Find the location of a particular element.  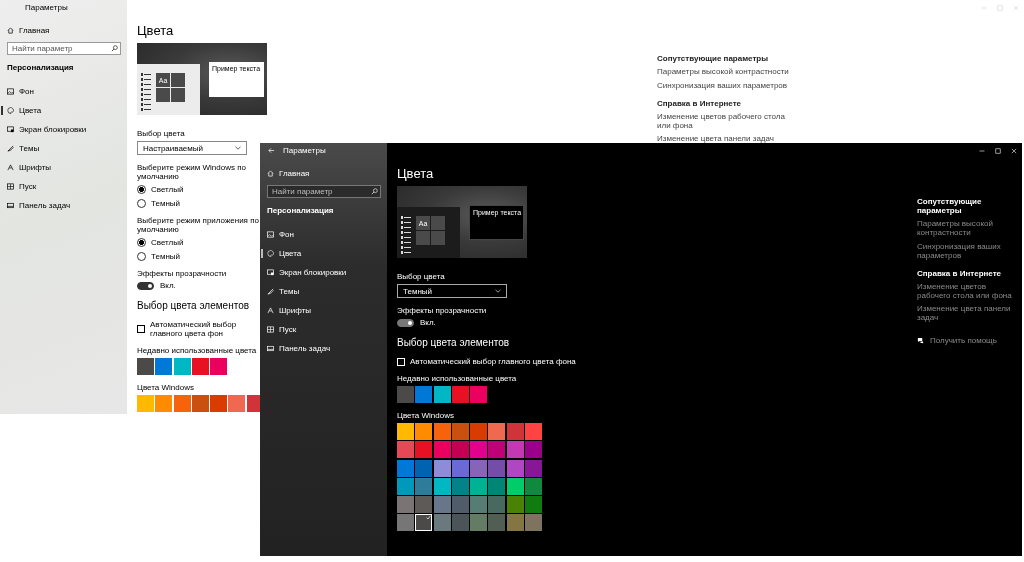

color-dropdown: Темный is located at coordinates (452, 291).